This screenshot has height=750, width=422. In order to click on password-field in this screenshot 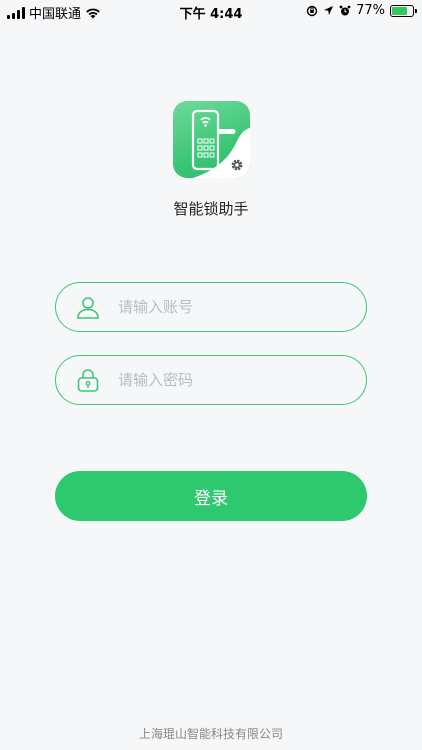, I will do `click(211, 380)`.